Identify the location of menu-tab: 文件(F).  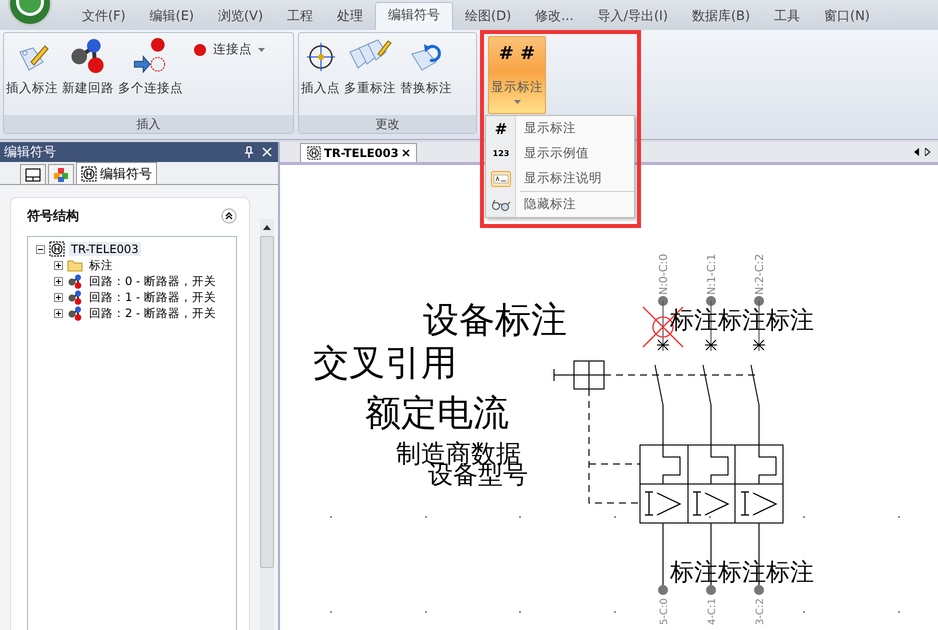
(104, 17).